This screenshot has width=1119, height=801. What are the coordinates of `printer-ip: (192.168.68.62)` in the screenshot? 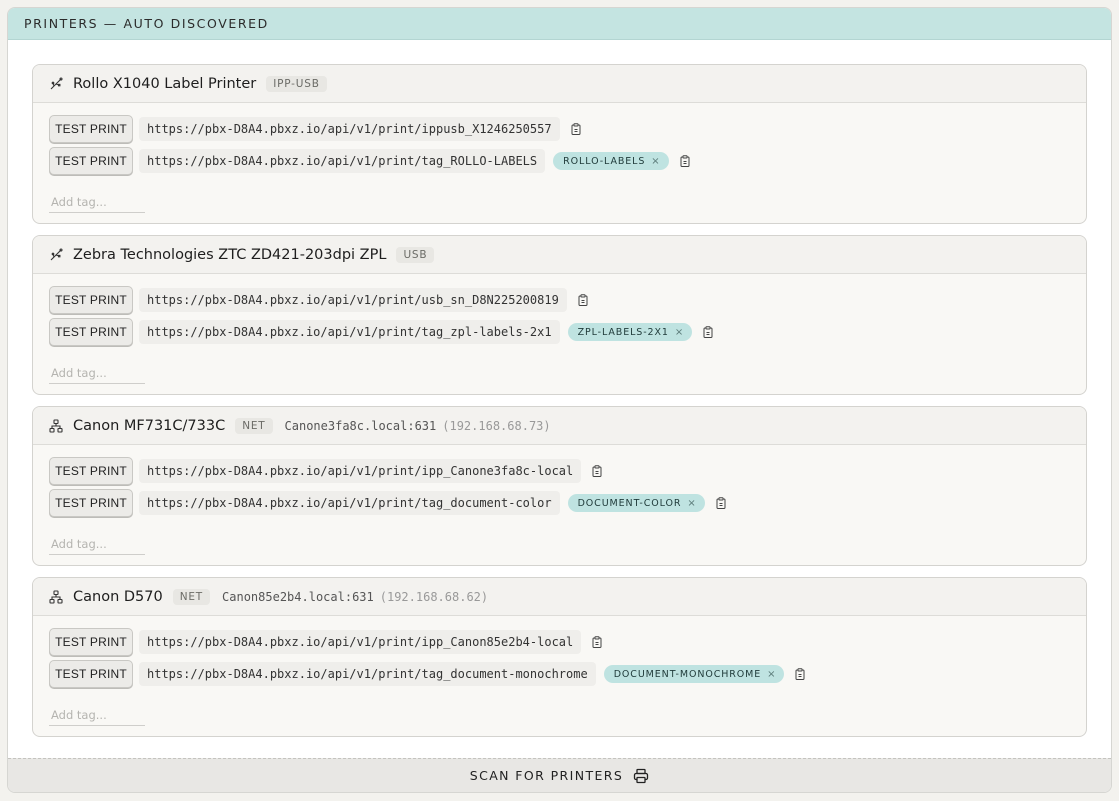 It's located at (434, 596).